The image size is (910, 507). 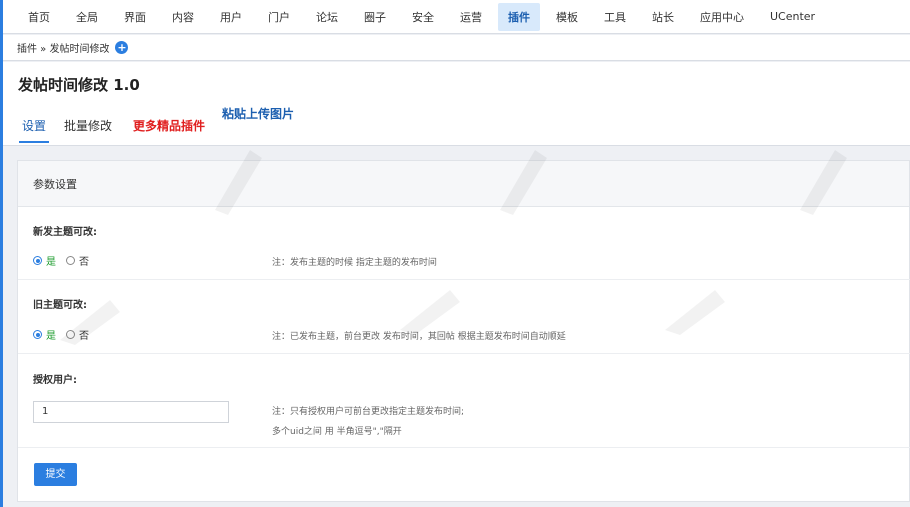 What do you see at coordinates (55, 380) in the screenshot?
I see `authorized-users-label: 授权用户:` at bounding box center [55, 380].